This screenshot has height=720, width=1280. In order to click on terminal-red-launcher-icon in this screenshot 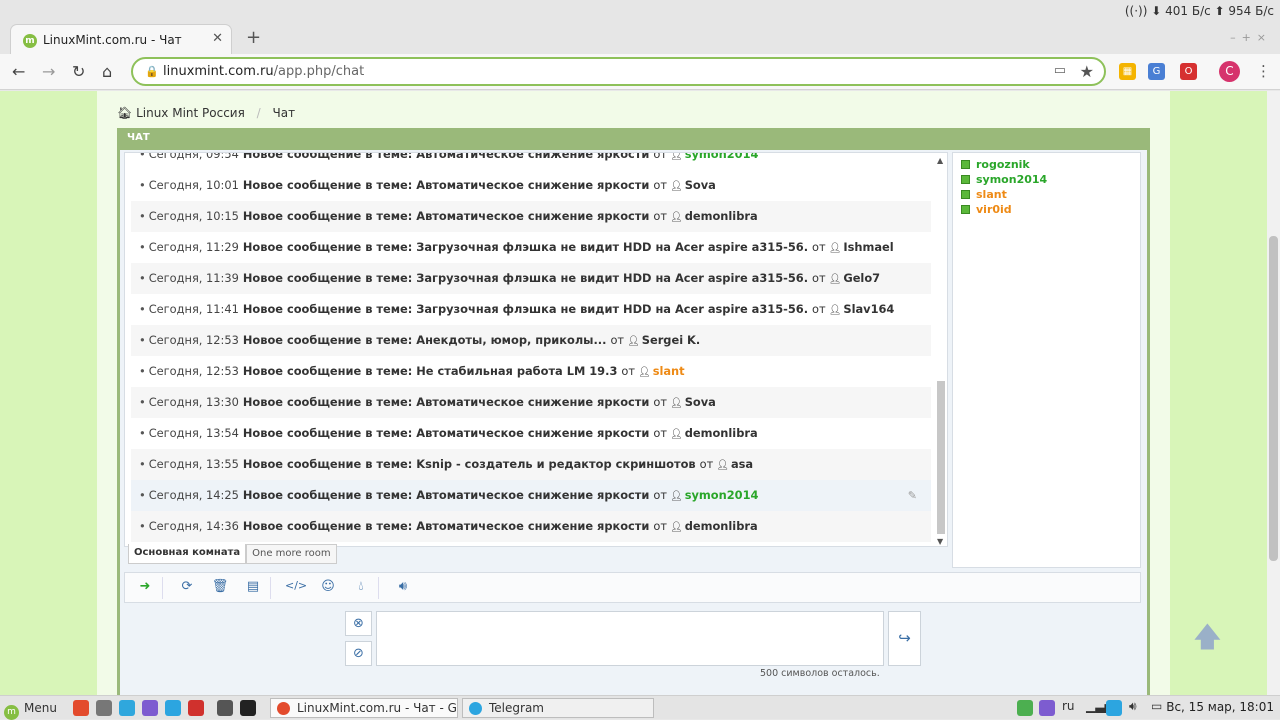, I will do `click(196, 708)`.